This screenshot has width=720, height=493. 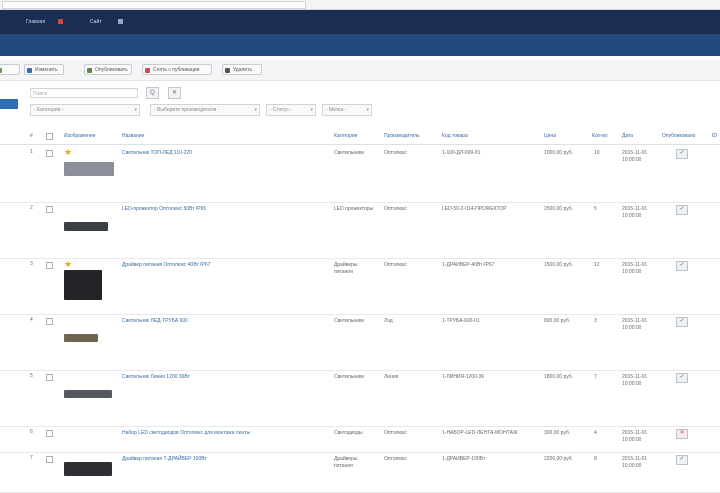 What do you see at coordinates (222, 153) in the screenshot?
I see `product-title-link: Светильник ТОП-ЛЕД 110-220` at bounding box center [222, 153].